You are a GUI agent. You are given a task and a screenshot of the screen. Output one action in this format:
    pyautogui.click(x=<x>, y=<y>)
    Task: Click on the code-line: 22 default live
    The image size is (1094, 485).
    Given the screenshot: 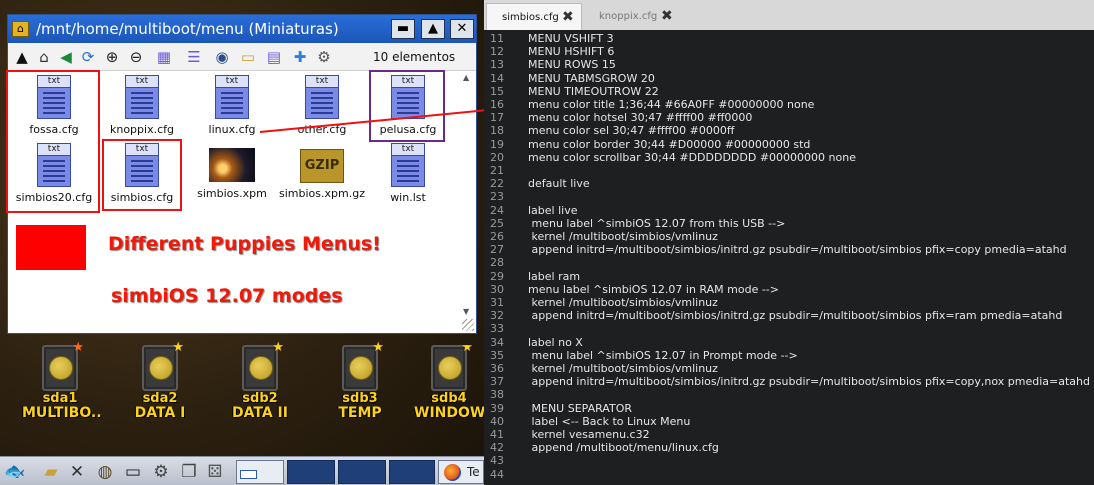 What is the action you would take?
    pyautogui.click(x=789, y=183)
    